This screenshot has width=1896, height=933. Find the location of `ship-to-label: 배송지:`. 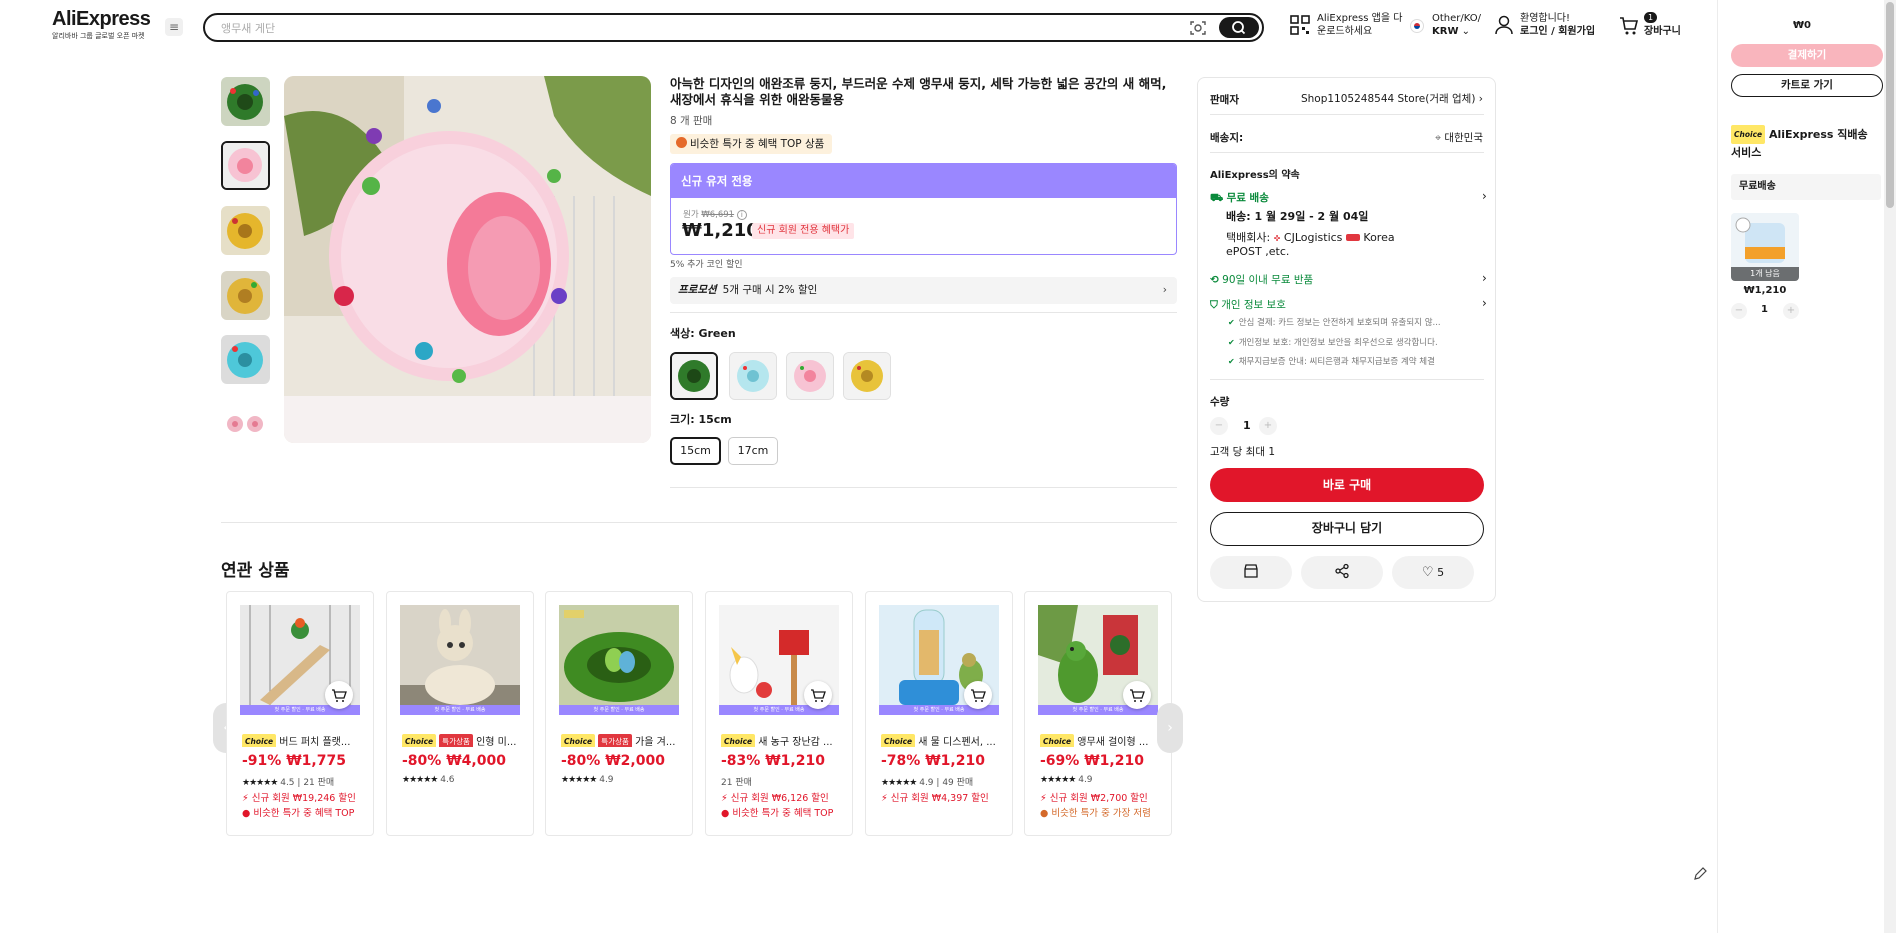

ship-to-label: 배송지: is located at coordinates (1227, 138).